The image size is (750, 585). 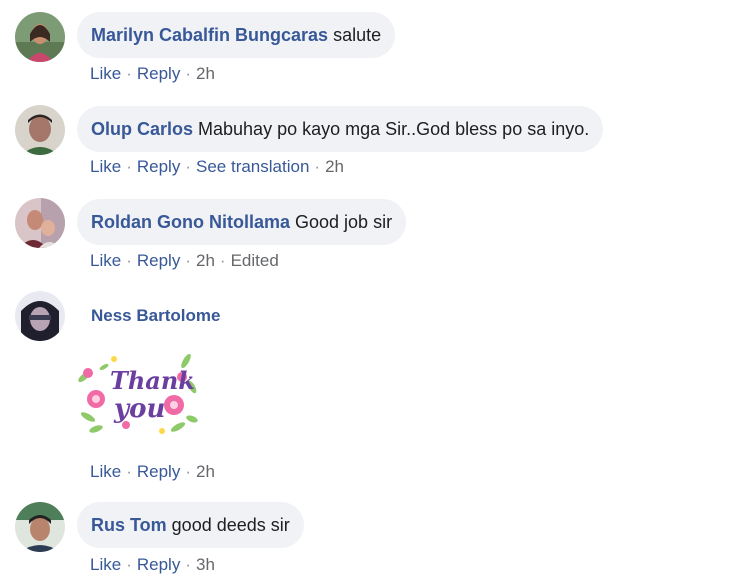 I want to click on svg-text: Thank, so click(x=152, y=380).